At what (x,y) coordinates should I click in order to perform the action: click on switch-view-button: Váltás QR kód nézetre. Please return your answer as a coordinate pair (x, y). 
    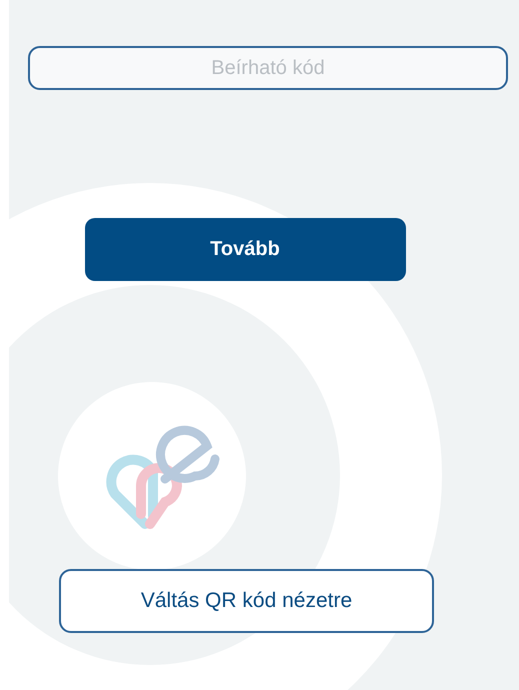
    Looking at the image, I should click on (246, 601).